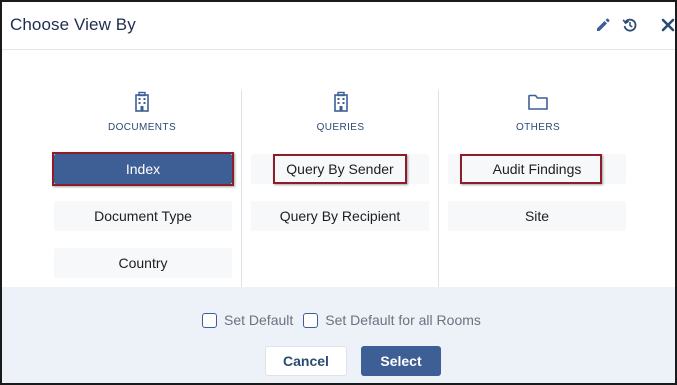 The width and height of the screenshot is (677, 385). I want to click on documents-heading: DOCUMENTS, so click(142, 127).